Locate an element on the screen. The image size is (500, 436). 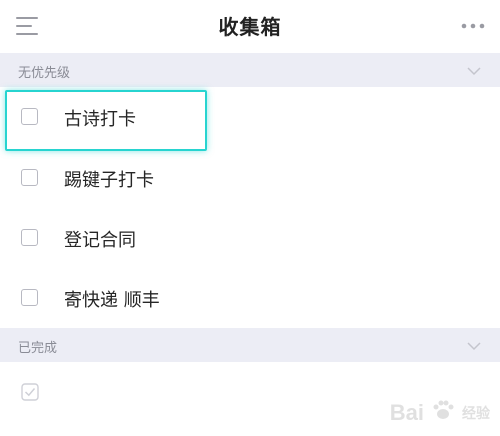
task-label: 踢键子打卡 is located at coordinates (109, 180).